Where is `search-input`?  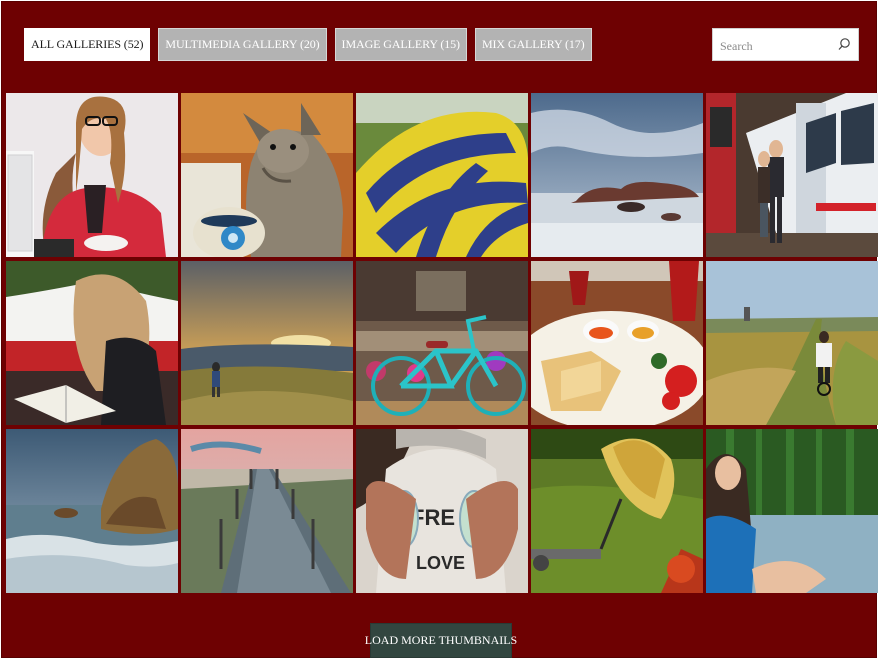 search-input is located at coordinates (775, 46).